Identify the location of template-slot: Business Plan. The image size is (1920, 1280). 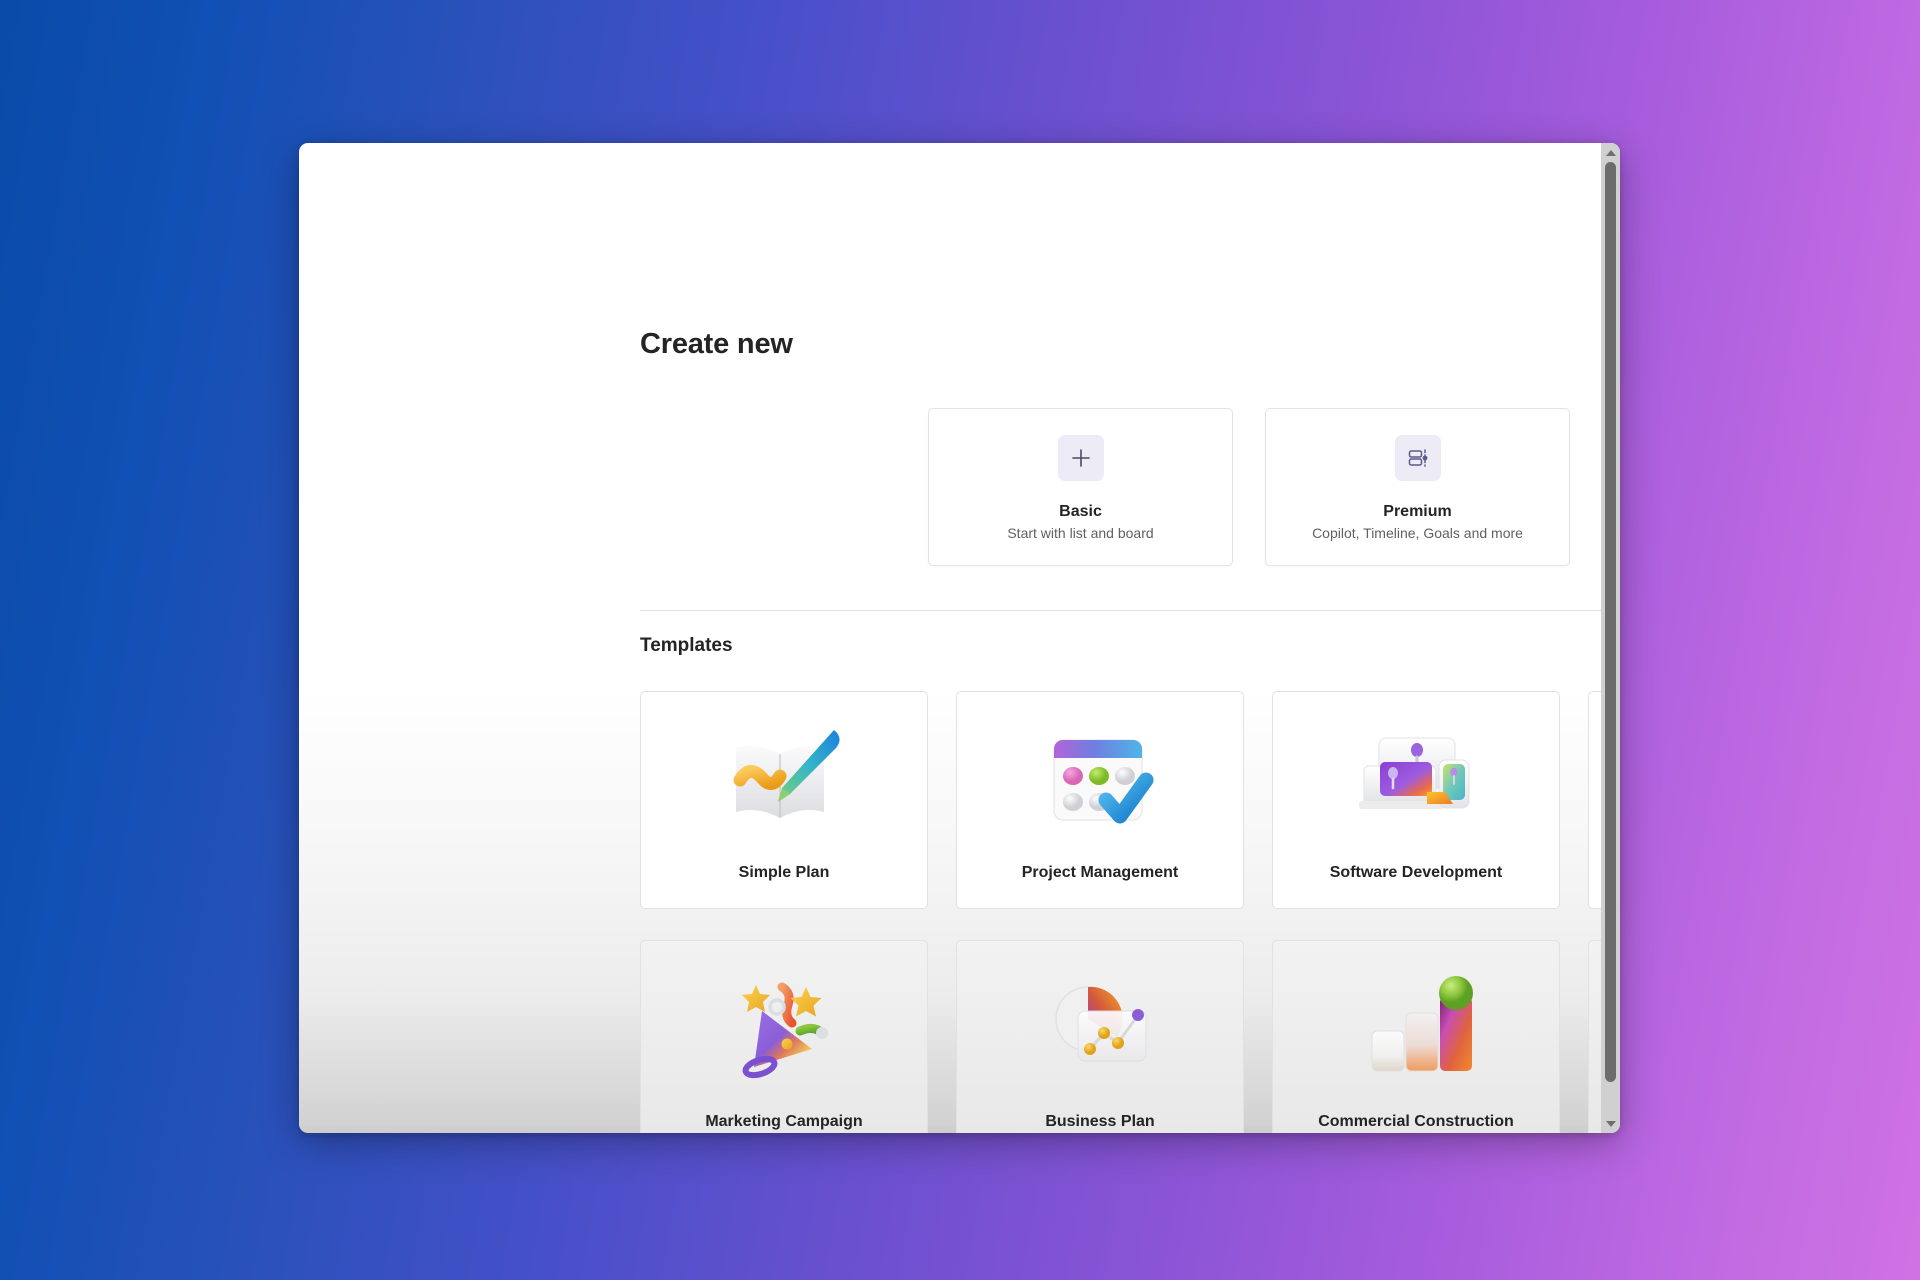
(1100, 1036).